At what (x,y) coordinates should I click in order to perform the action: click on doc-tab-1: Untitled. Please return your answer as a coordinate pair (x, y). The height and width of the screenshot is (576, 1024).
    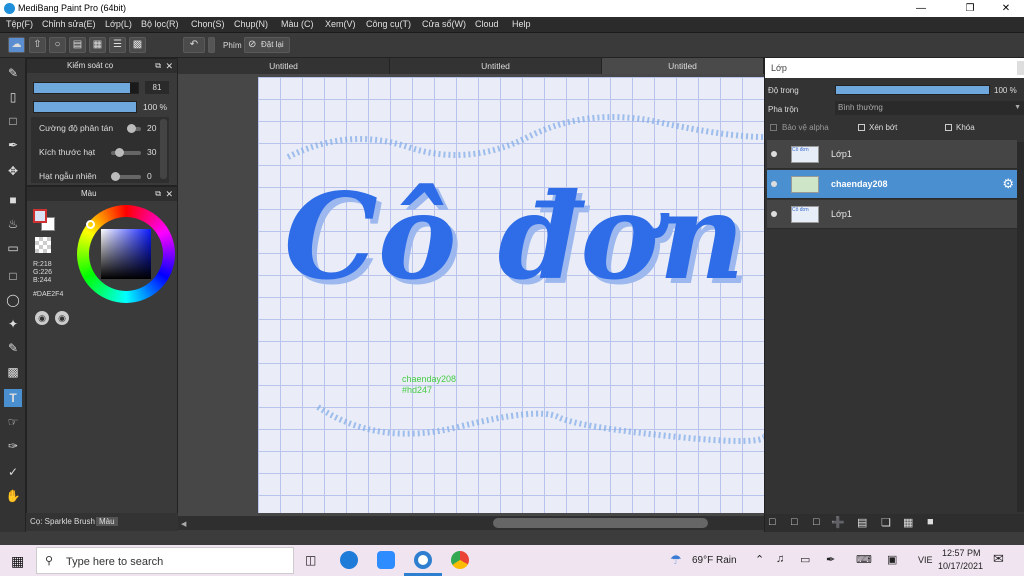
    Looking at the image, I should click on (284, 66).